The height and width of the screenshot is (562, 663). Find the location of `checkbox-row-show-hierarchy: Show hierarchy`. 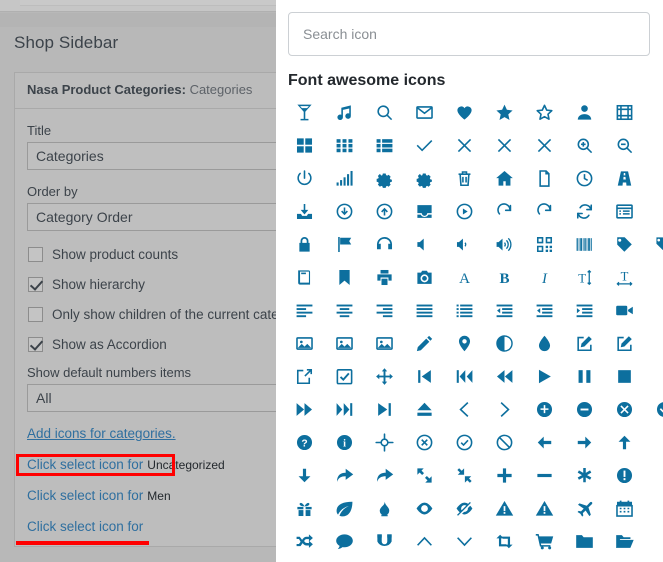

checkbox-row-show-hierarchy: Show hierarchy is located at coordinates (152, 284).